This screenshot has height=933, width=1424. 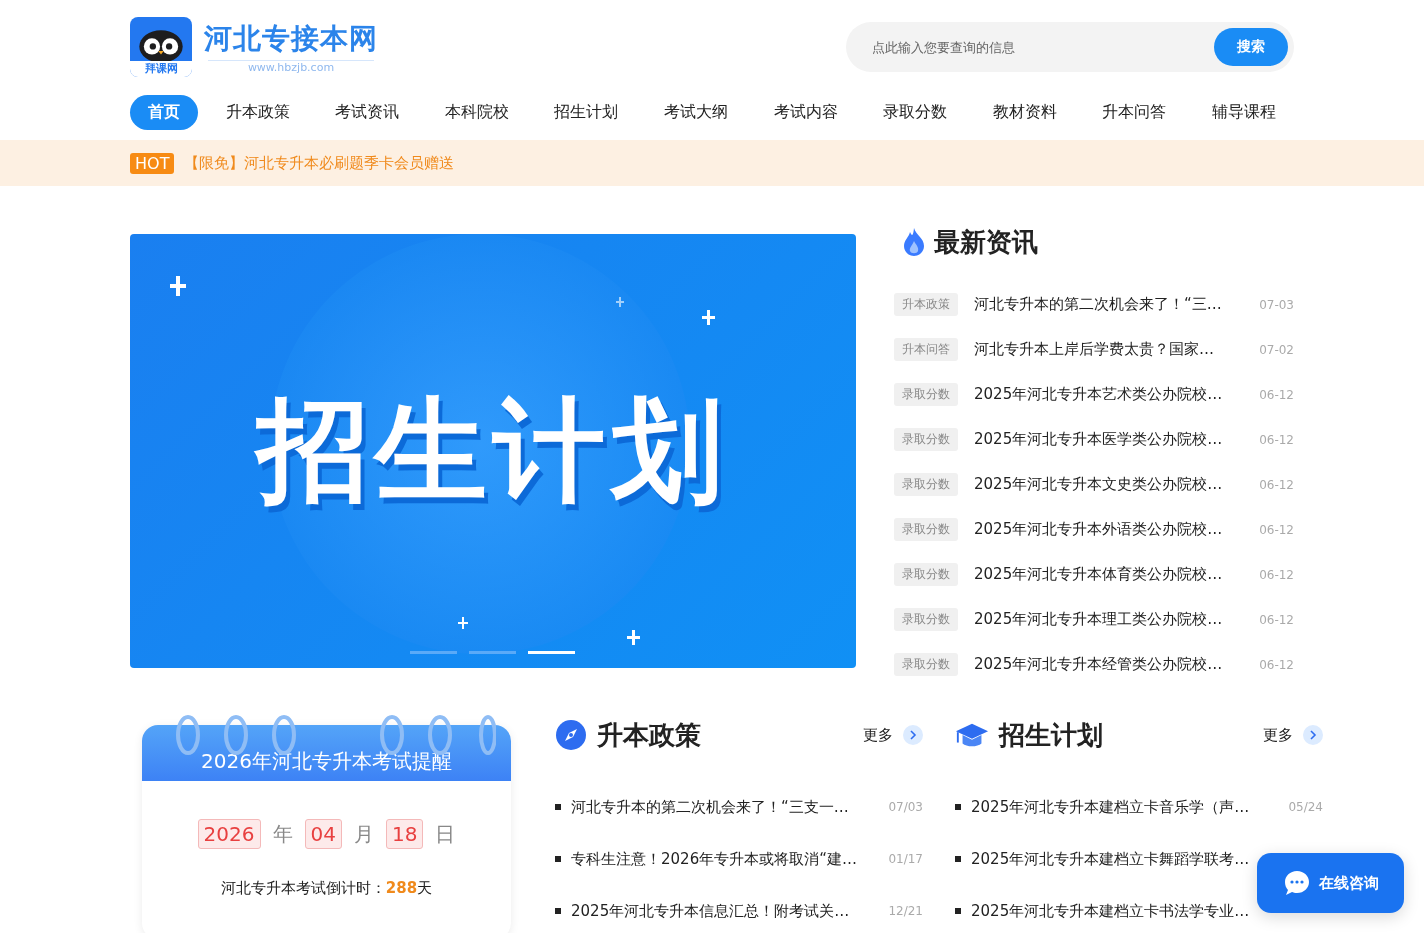 What do you see at coordinates (1330, 883) in the screenshot?
I see `online-consult-button: 在线咨询` at bounding box center [1330, 883].